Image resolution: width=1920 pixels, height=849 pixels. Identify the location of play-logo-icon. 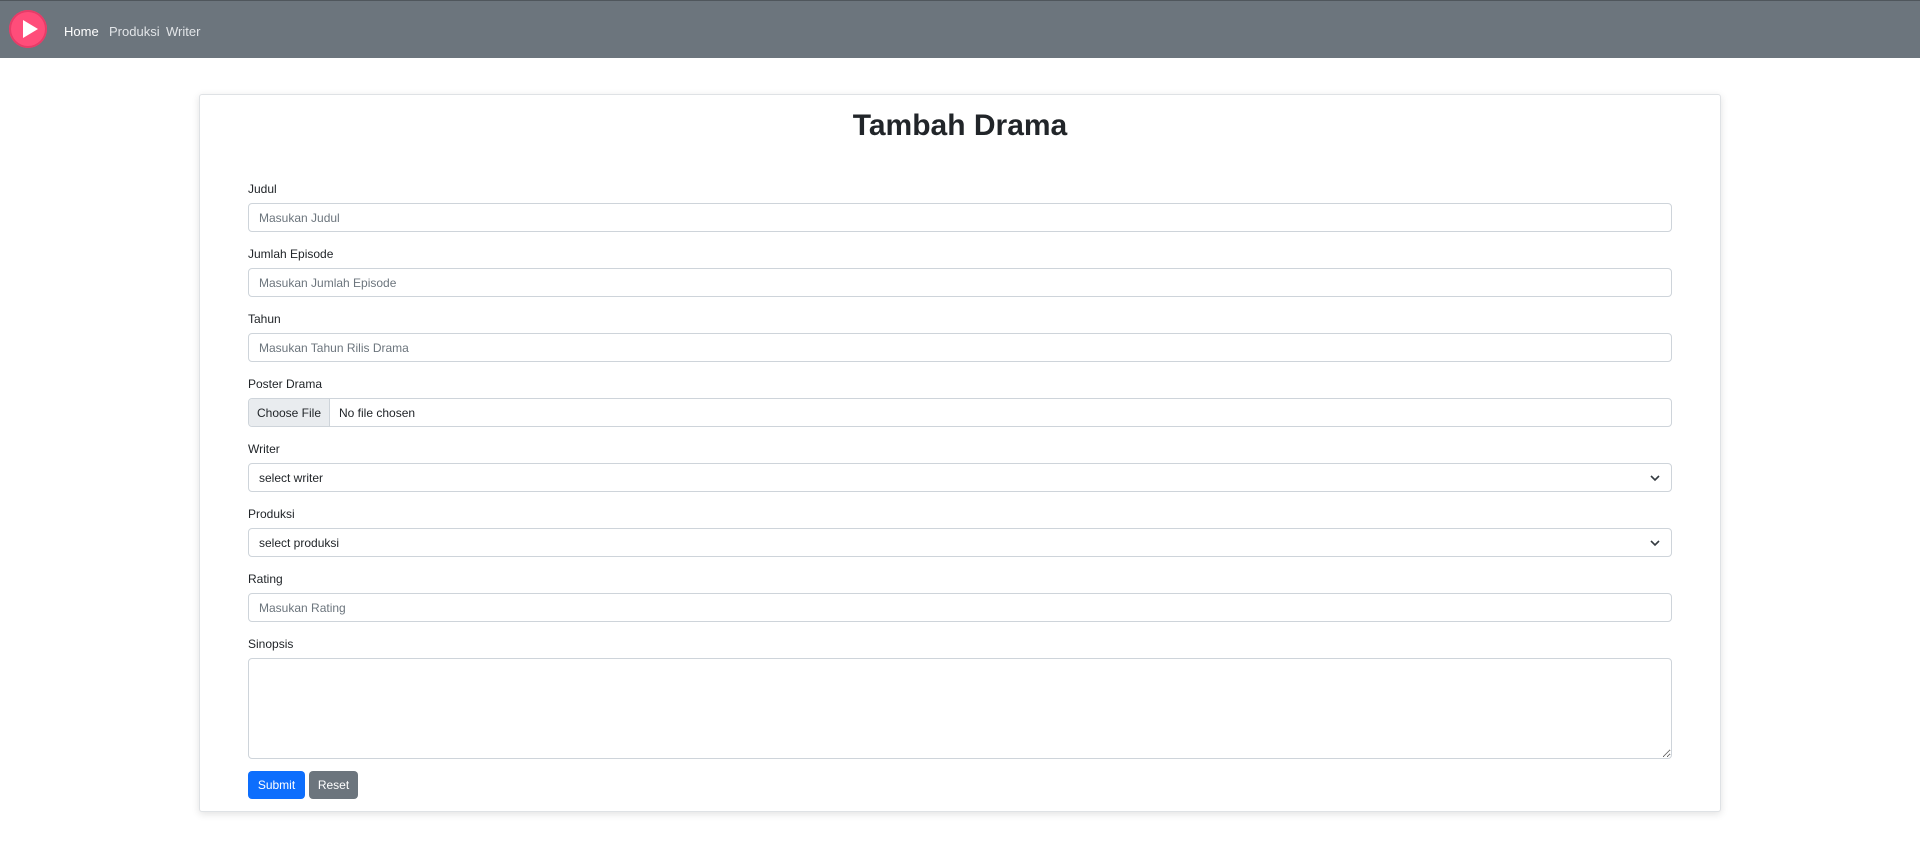
(28, 29).